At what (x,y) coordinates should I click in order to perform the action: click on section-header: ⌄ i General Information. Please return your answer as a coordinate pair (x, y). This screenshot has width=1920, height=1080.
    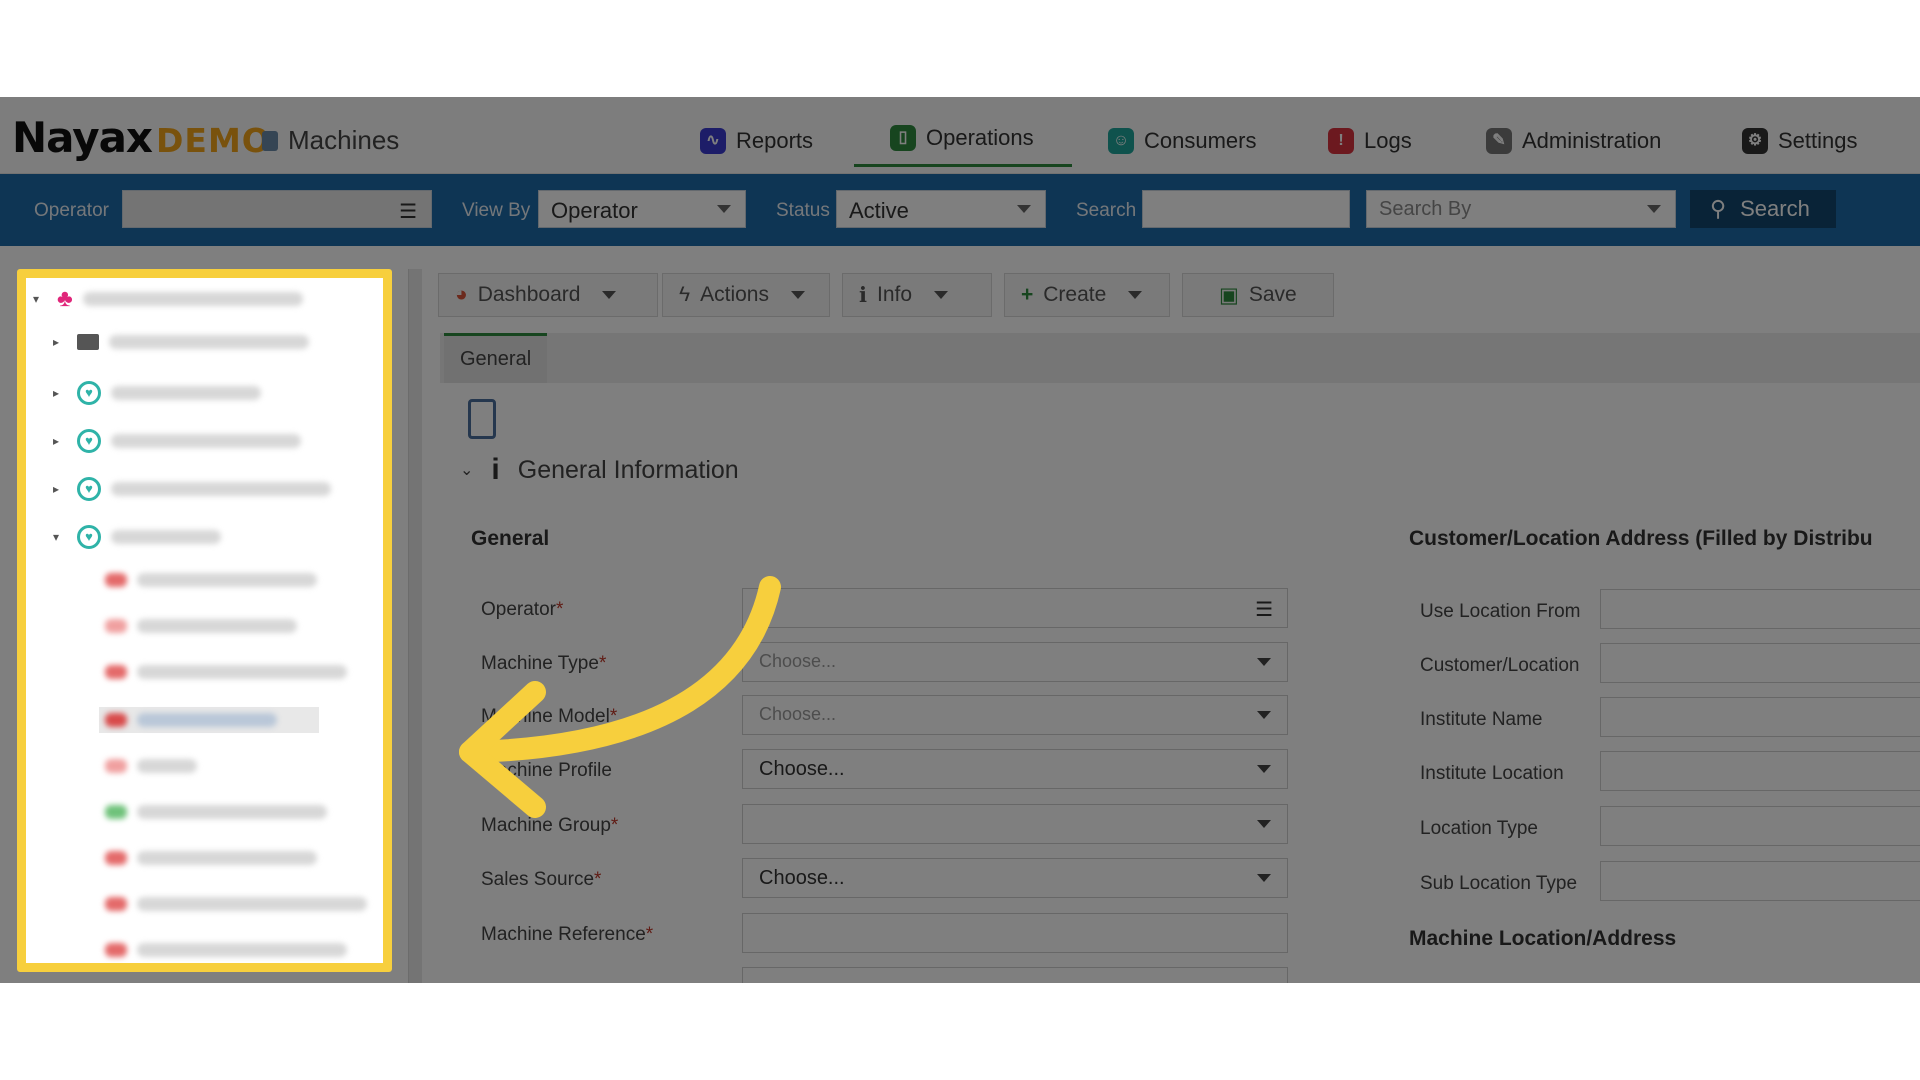
    Looking at the image, I should click on (599, 470).